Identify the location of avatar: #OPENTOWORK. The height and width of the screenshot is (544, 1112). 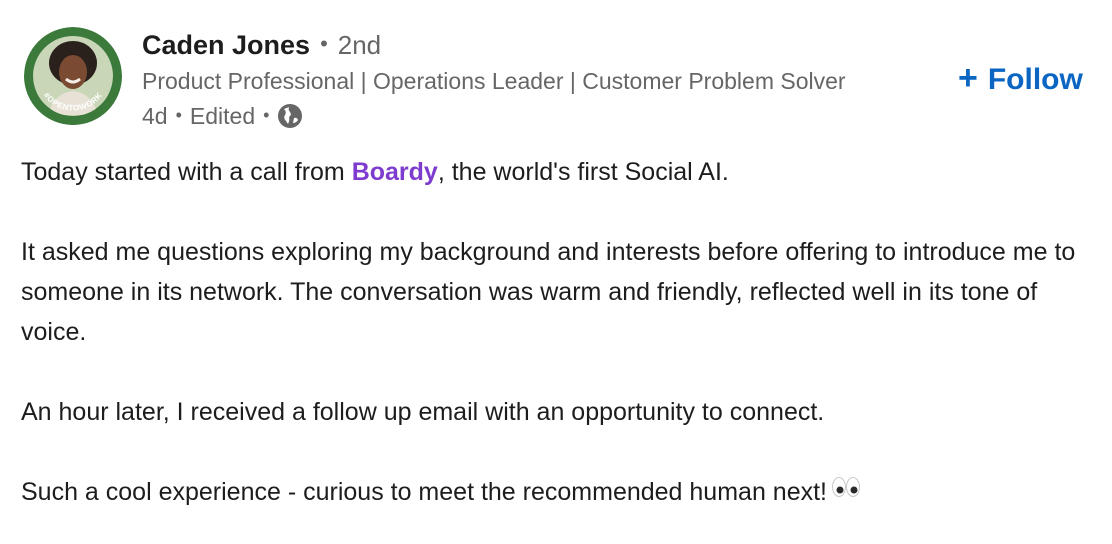
(73, 76).